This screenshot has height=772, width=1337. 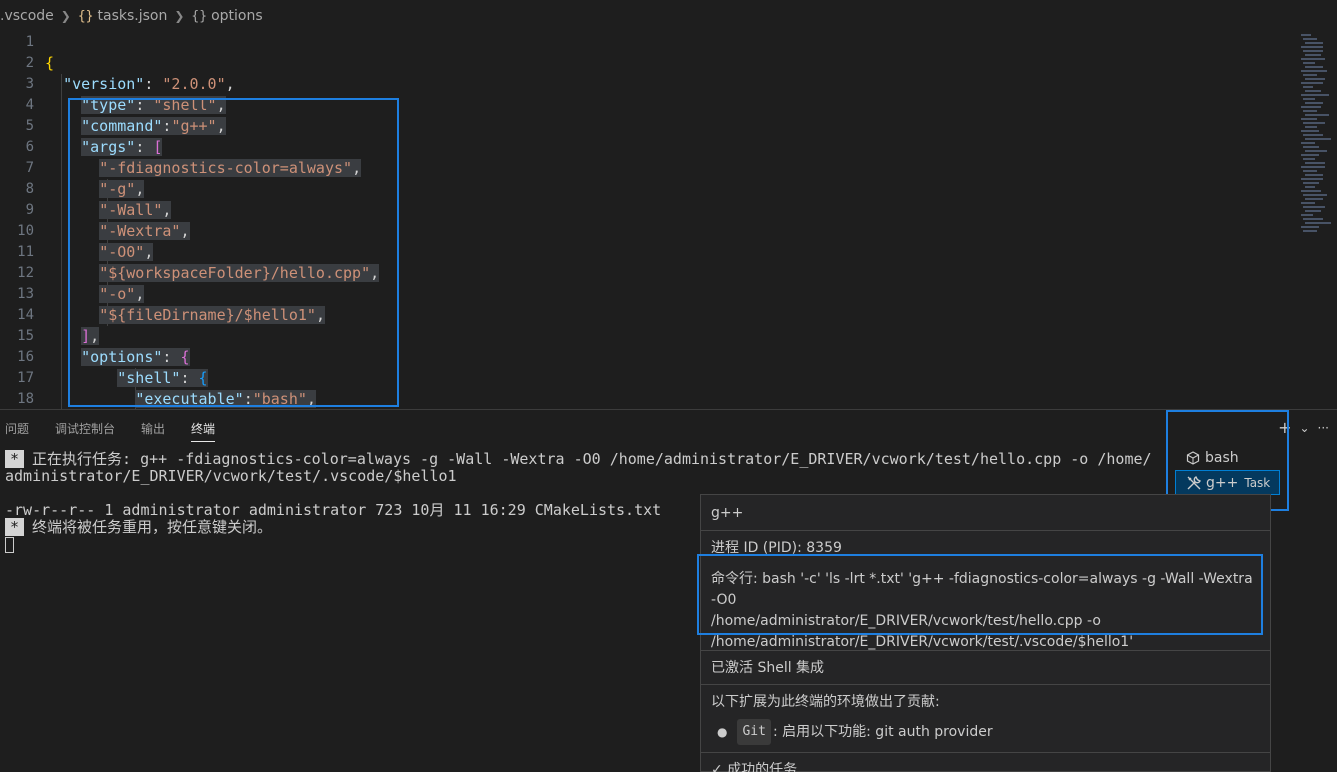 I want to click on breadcrumb: .vscode ❯ {} tasks.json ❯ {} options, so click(x=668, y=16).